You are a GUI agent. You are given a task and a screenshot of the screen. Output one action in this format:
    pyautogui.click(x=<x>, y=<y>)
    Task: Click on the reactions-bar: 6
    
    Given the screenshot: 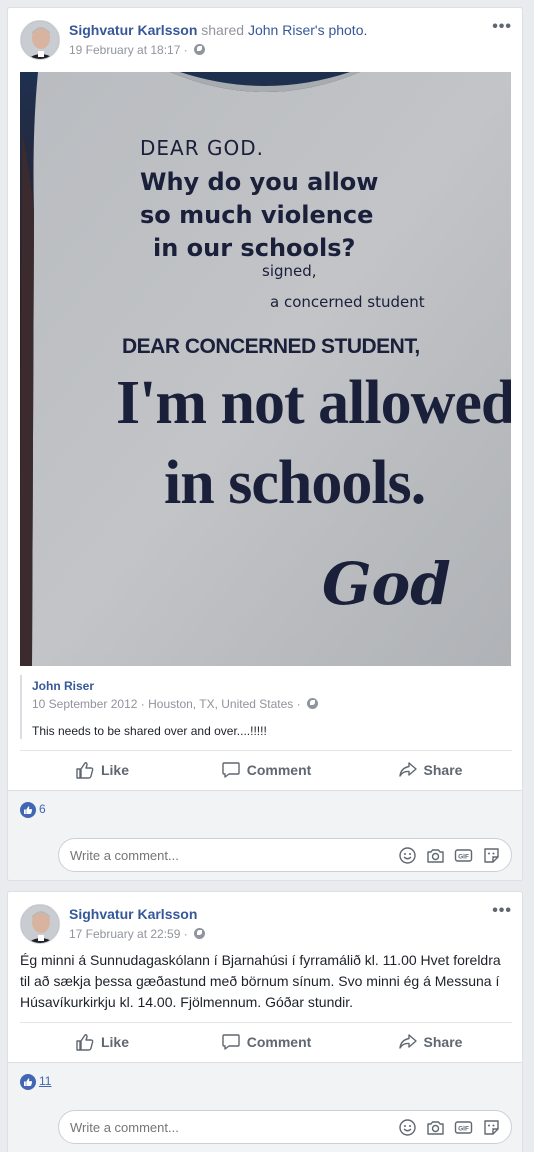 What is the action you would take?
    pyautogui.click(x=265, y=808)
    